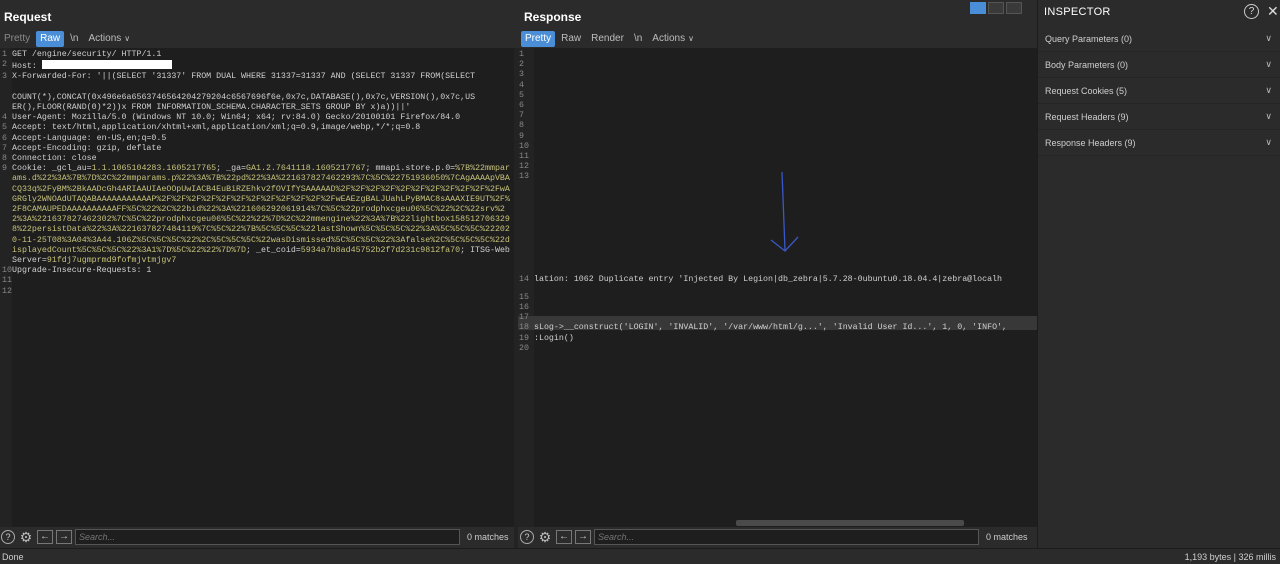 The image size is (1280, 564). Describe the element at coordinates (553, 17) in the screenshot. I see `response-title: Response` at that location.